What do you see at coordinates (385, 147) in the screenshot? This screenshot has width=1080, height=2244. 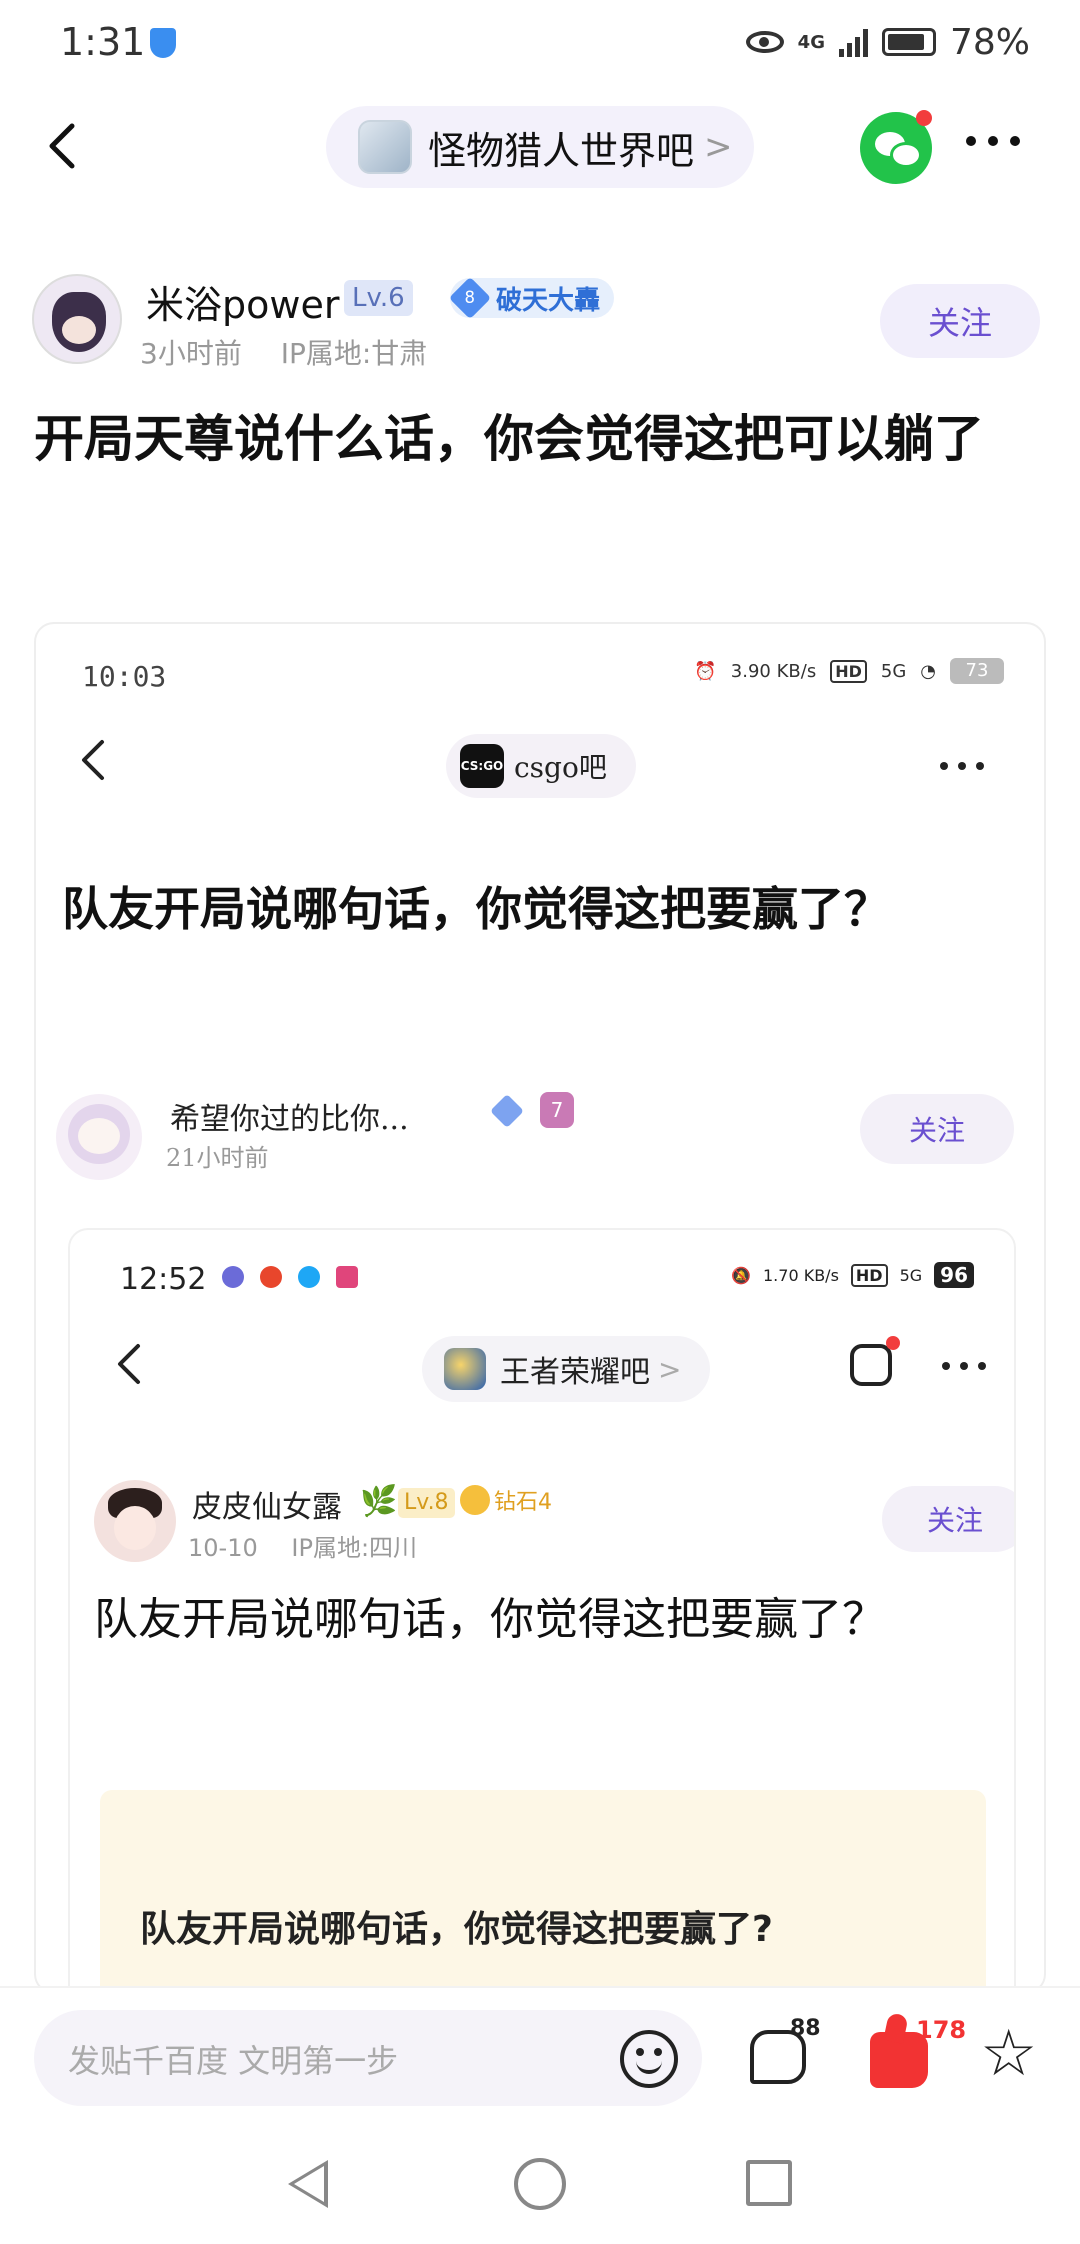 I see `forum-logo-icon` at bounding box center [385, 147].